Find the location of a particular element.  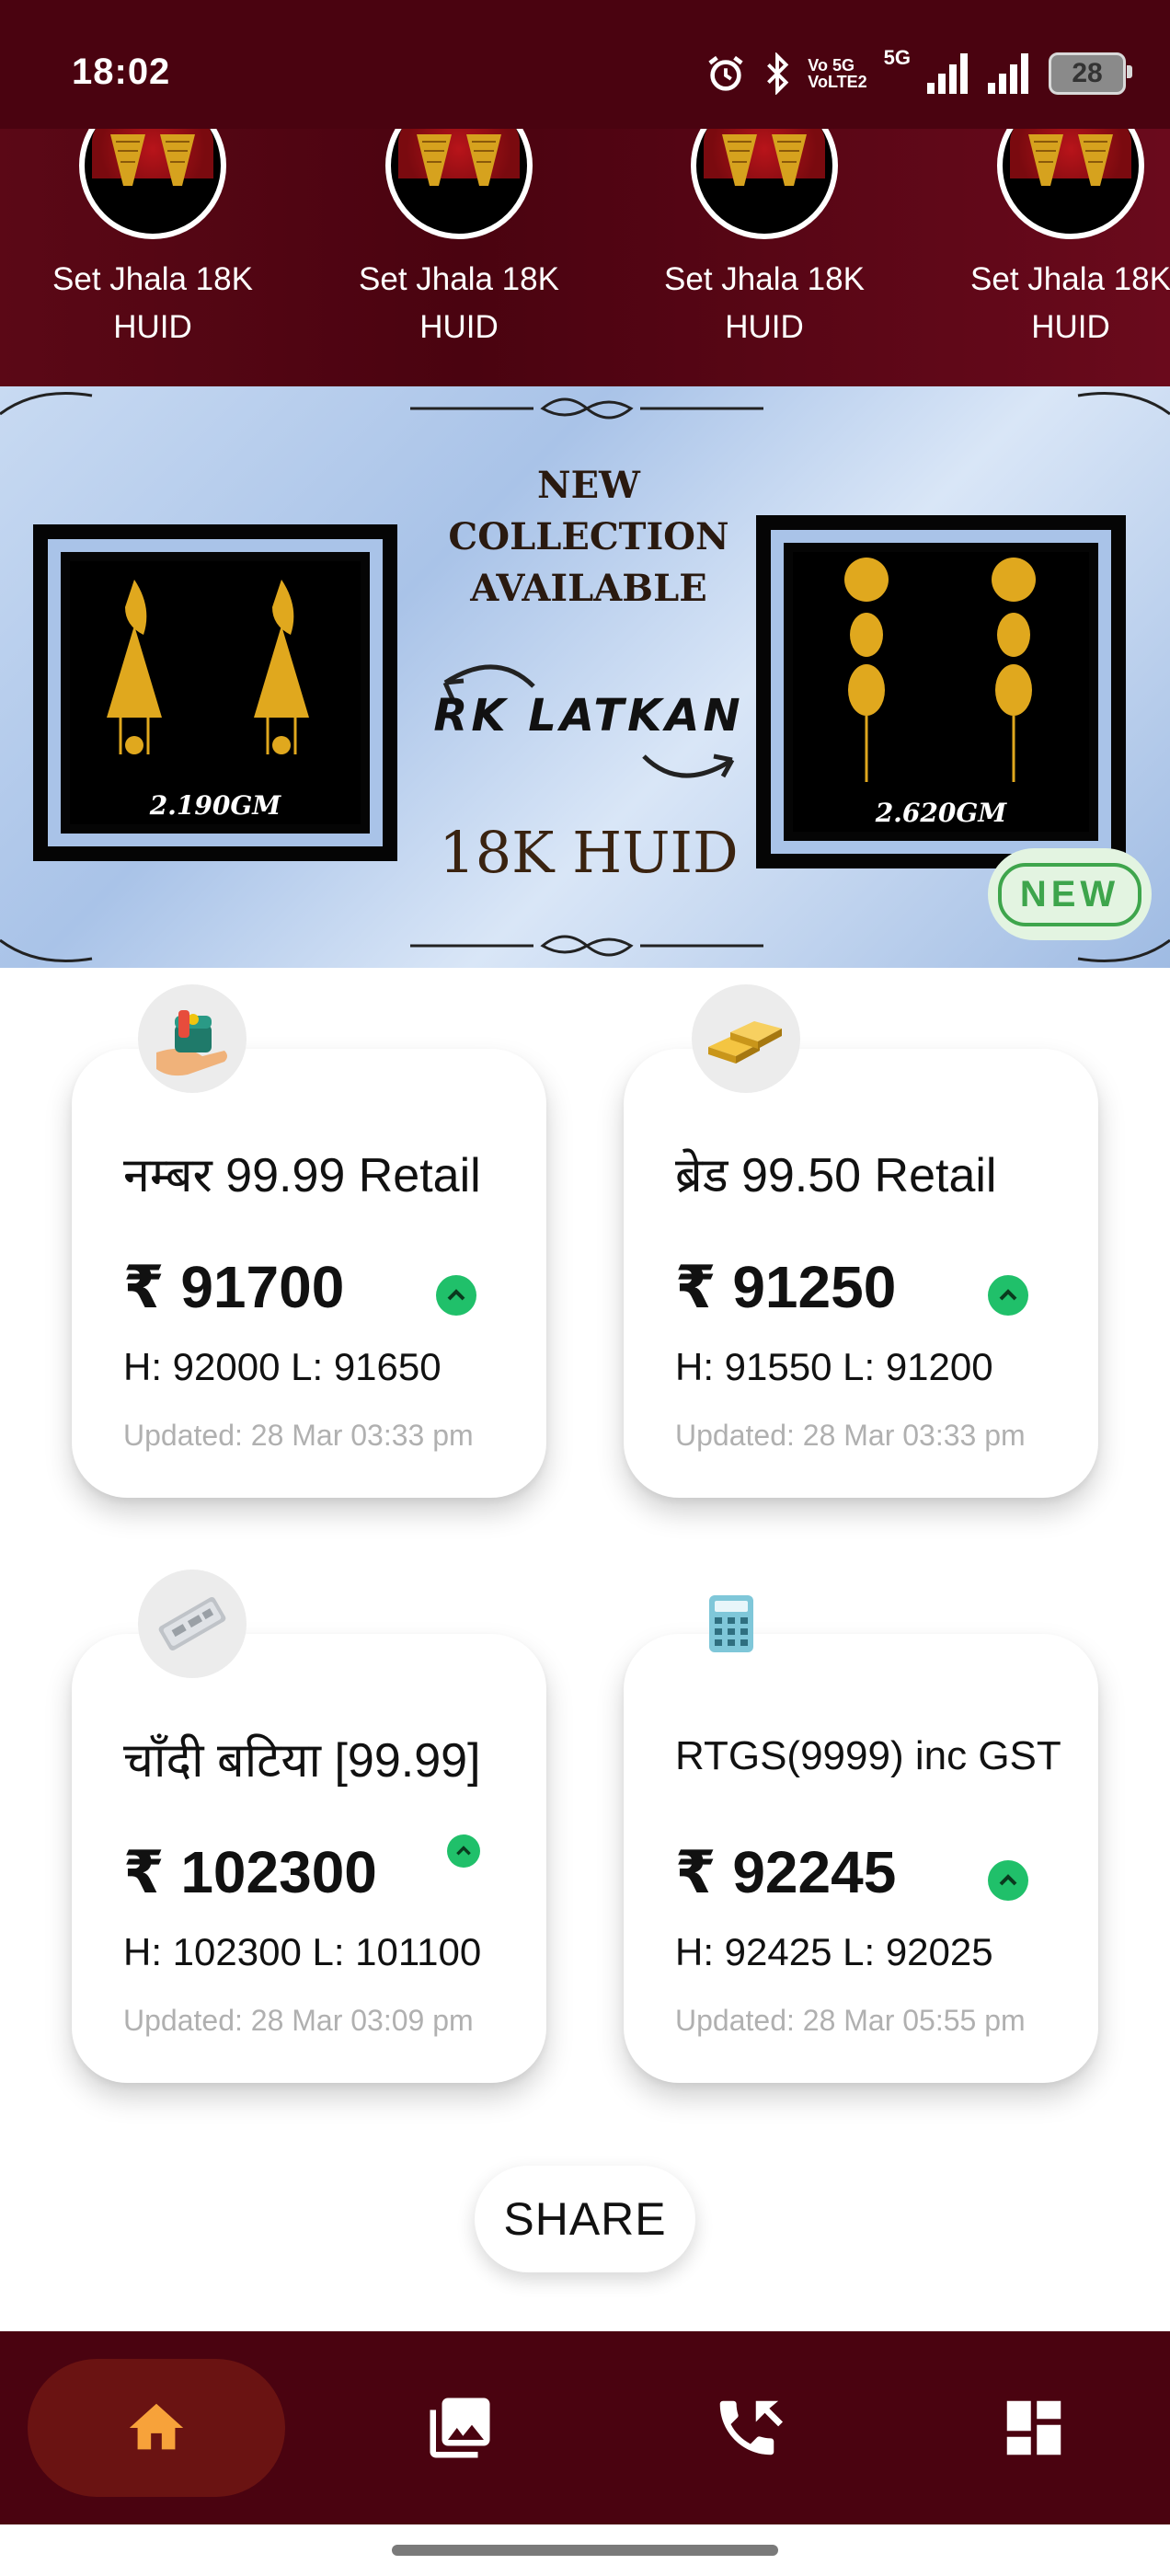

rate-title: चाँदी बटिया [99.99] is located at coordinates (302, 1761).